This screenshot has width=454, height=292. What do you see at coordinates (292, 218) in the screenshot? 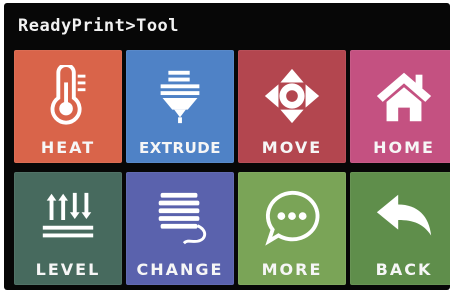
I see `chat-bubble-icon` at bounding box center [292, 218].